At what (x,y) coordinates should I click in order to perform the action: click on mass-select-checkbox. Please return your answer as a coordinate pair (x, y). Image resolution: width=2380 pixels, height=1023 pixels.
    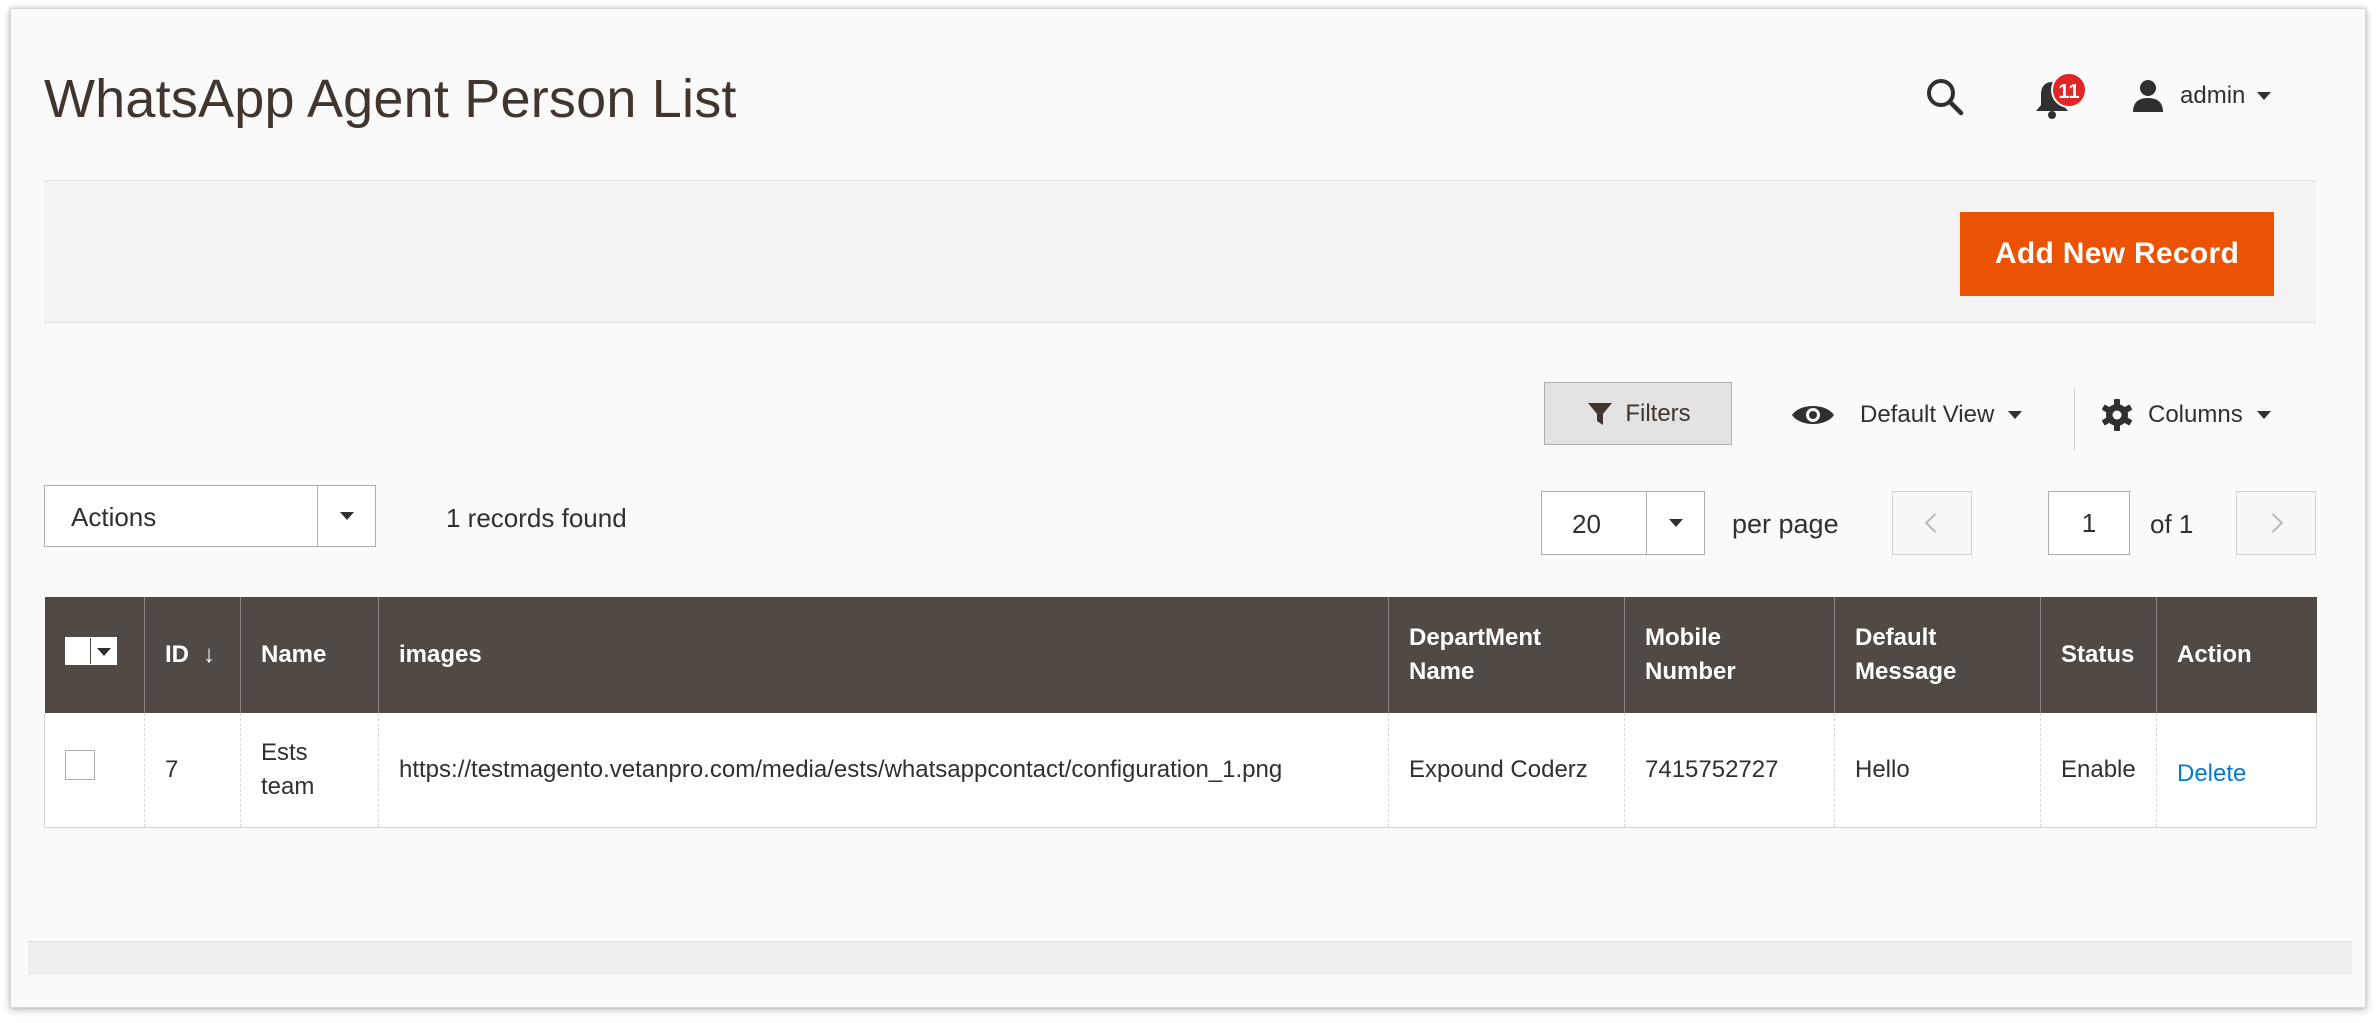
    Looking at the image, I should click on (90, 650).